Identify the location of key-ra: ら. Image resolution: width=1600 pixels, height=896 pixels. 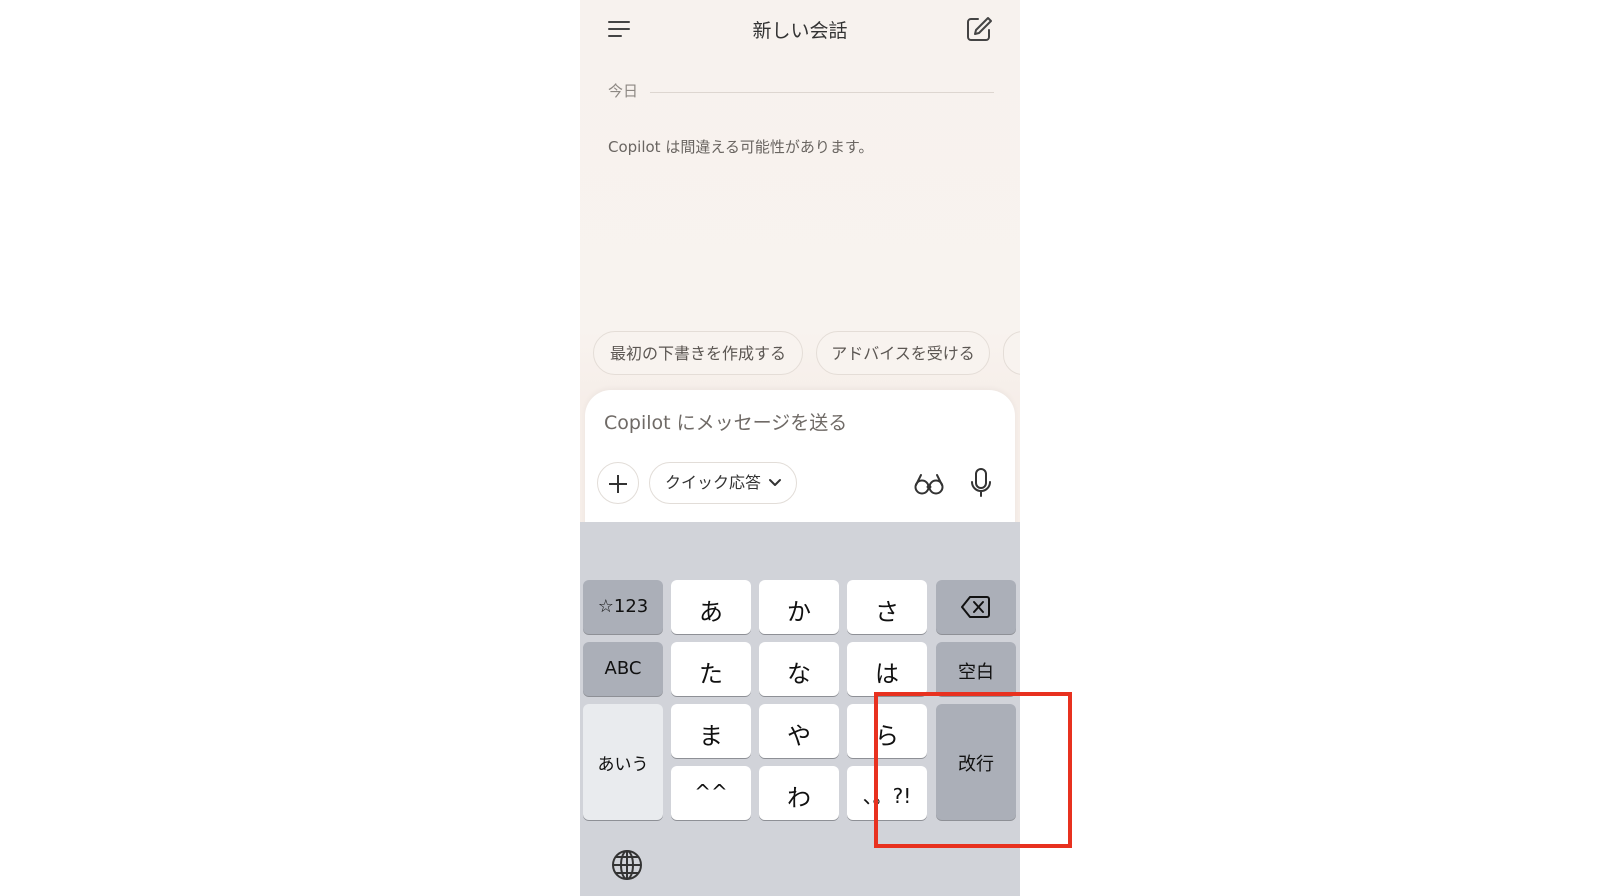
(887, 731).